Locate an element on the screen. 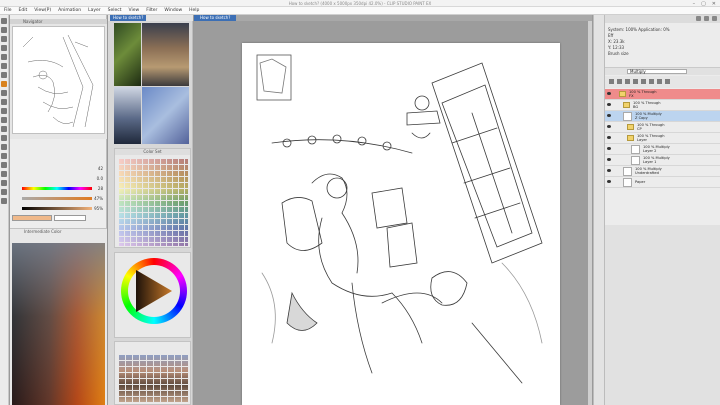  main-sub-color is located at coordinates (58, 218).